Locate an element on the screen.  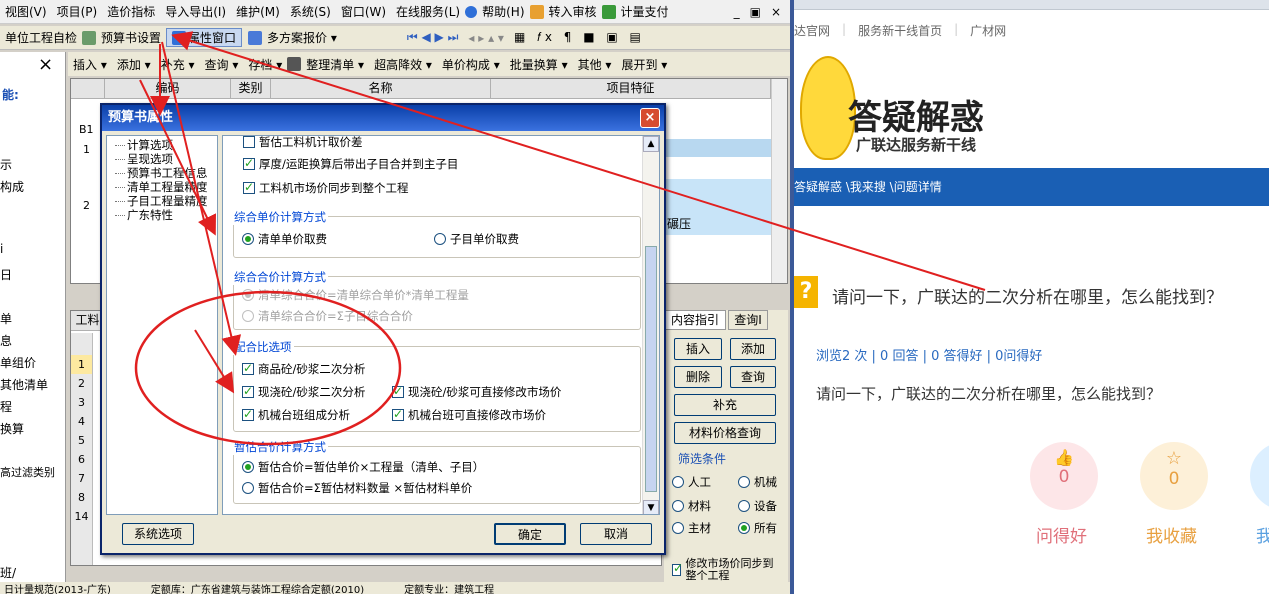
nav-home: 服务新干线首页 is located at coordinates (900, 30).